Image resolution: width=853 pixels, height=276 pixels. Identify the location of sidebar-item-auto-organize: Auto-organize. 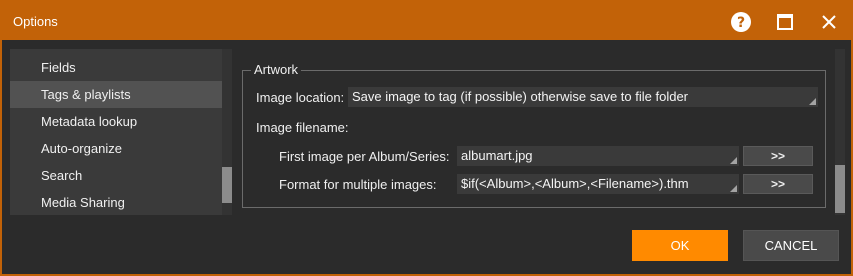
(116, 148).